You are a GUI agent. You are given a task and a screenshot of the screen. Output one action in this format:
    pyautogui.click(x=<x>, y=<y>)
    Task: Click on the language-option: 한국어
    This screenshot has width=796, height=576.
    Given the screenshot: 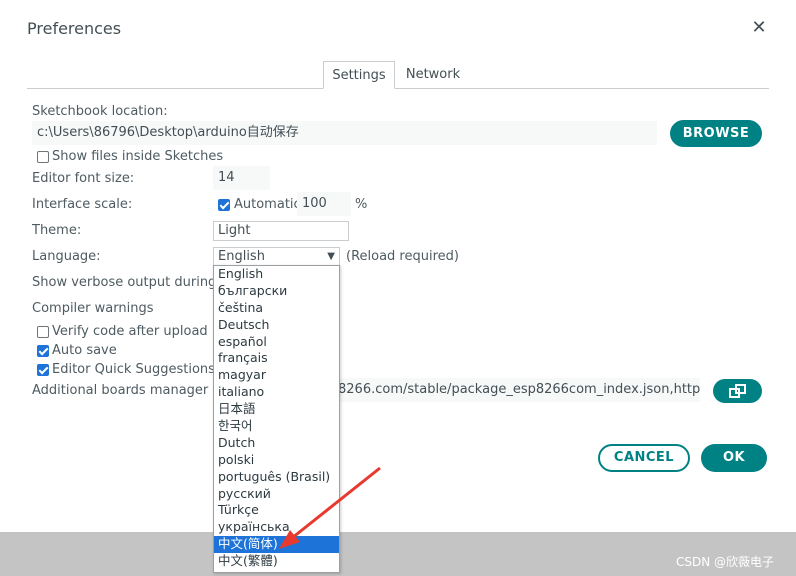 What is the action you would take?
    pyautogui.click(x=276, y=426)
    